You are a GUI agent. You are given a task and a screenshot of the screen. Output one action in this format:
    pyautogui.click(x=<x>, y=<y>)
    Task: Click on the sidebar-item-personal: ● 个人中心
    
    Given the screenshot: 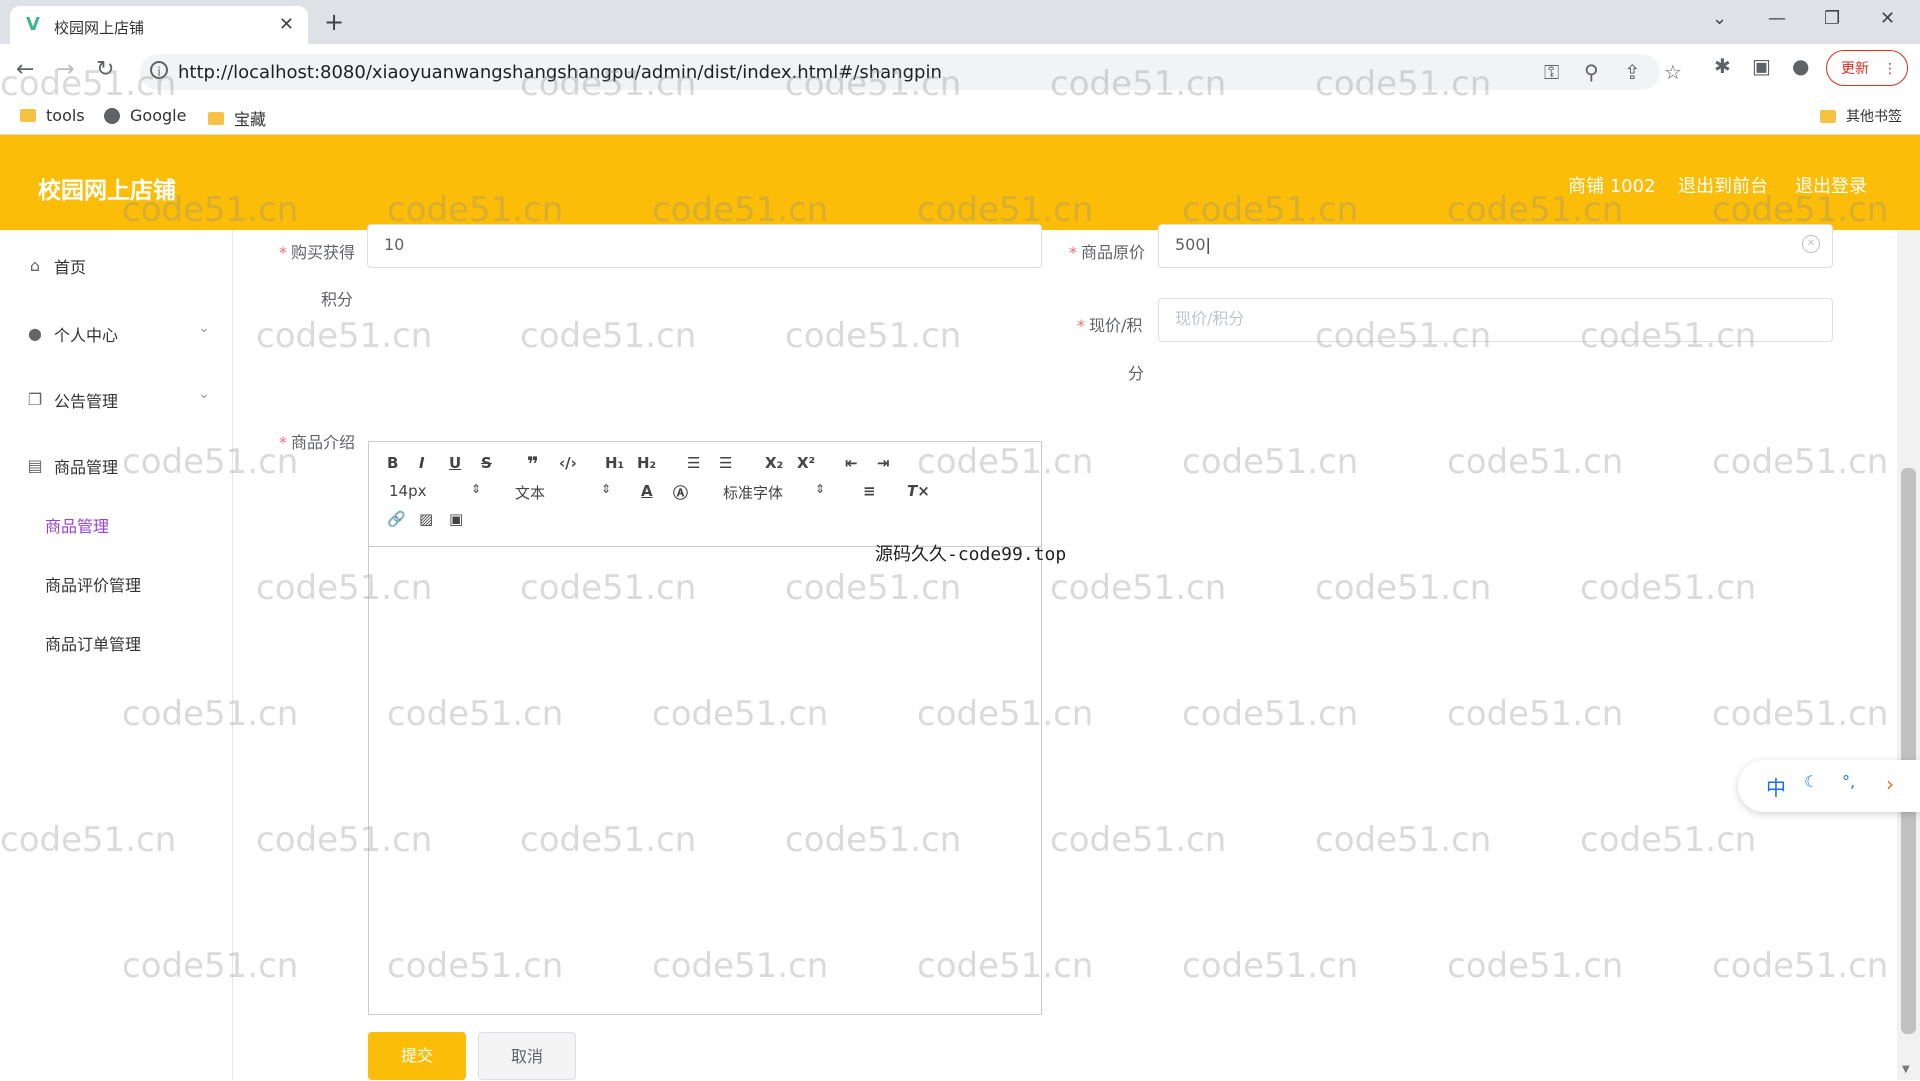 What is the action you would take?
    pyautogui.click(x=72, y=334)
    